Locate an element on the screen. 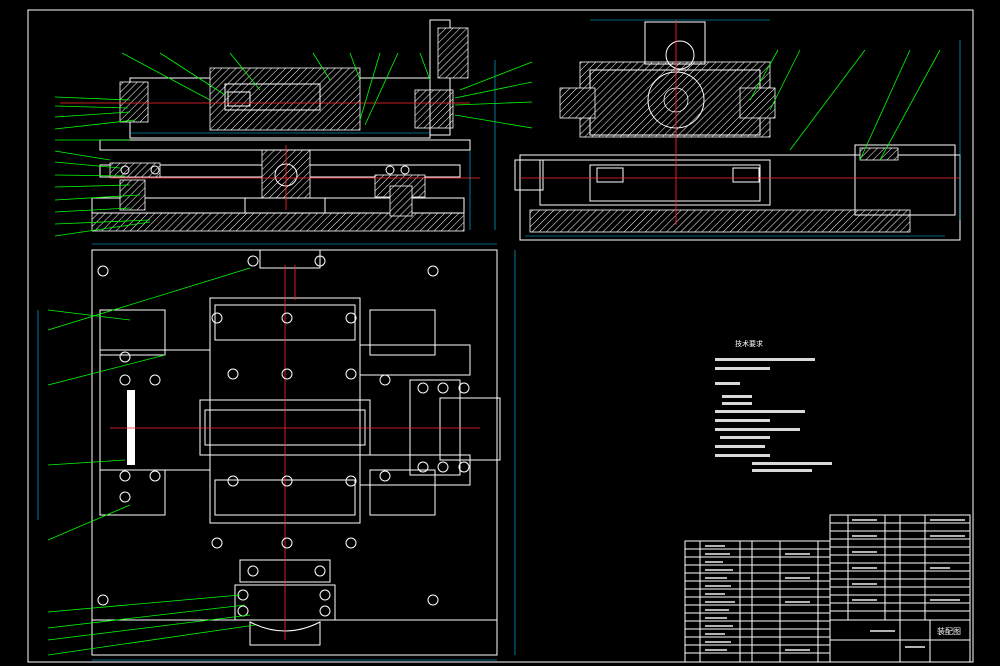 The height and width of the screenshot is (666, 1000). technical-notes: 技术要求 is located at coordinates (773, 405).